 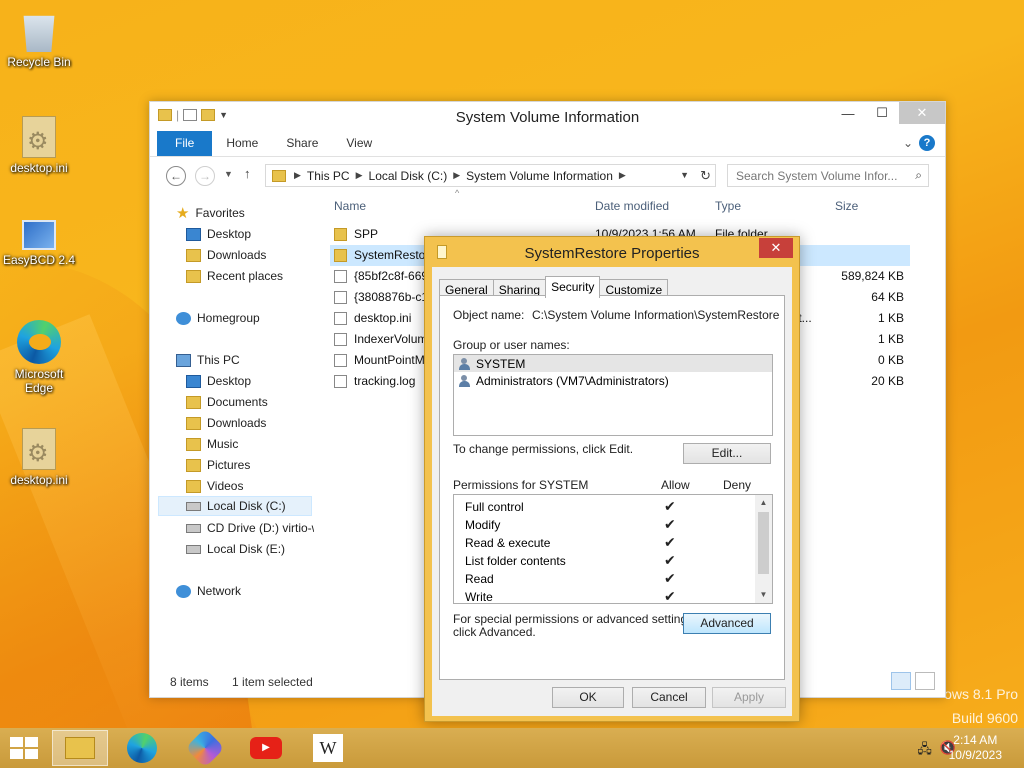 I want to click on nav-pc-music: Music, so click(x=212, y=444).